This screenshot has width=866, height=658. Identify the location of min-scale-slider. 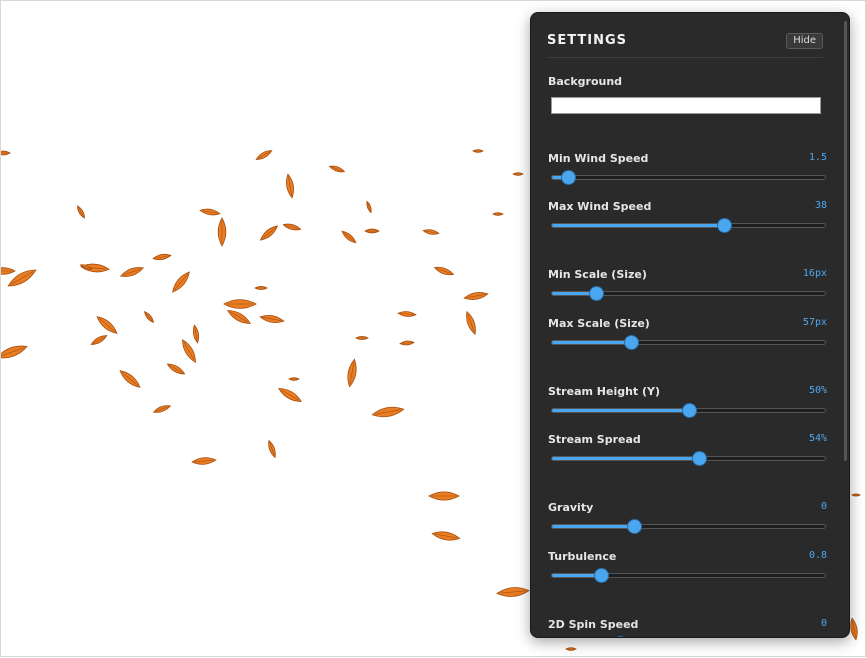
(688, 293).